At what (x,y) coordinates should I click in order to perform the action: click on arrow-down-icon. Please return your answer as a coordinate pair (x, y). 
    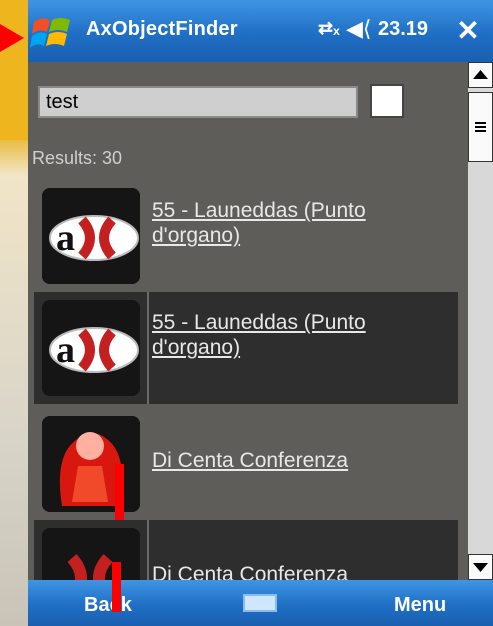
    Looking at the image, I should click on (480, 567).